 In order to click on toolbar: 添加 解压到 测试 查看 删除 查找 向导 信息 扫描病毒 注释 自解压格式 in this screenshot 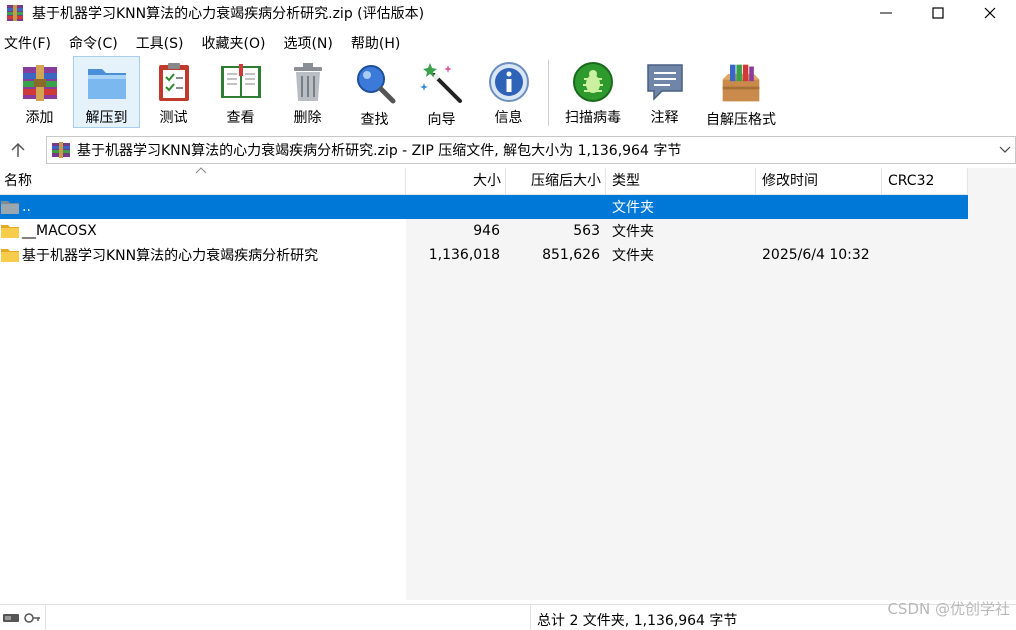, I will do `click(508, 93)`.